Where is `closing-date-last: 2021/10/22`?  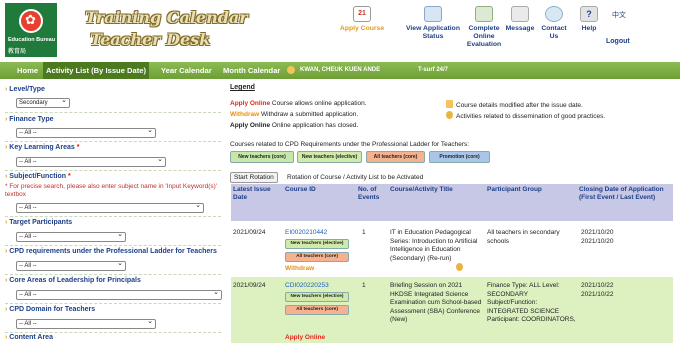
closing-date-last: 2021/10/22 is located at coordinates (597, 294).